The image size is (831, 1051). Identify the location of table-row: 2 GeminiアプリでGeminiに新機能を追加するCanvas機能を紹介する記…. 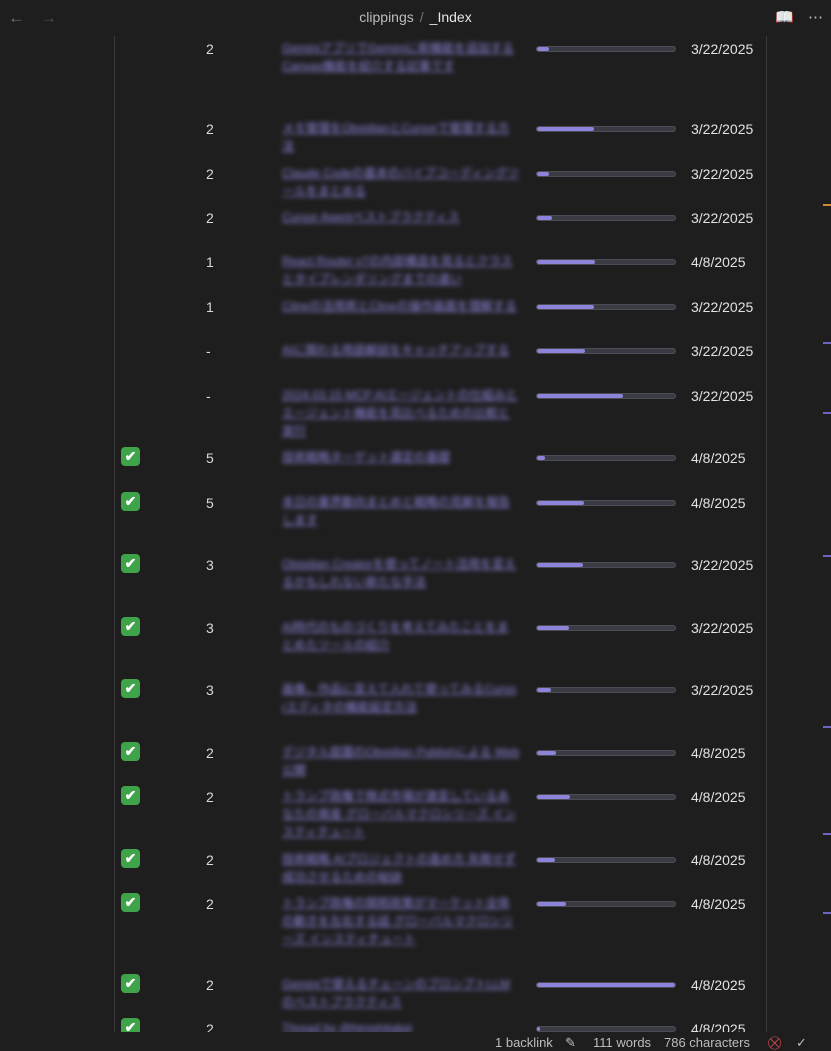
(390, 75).